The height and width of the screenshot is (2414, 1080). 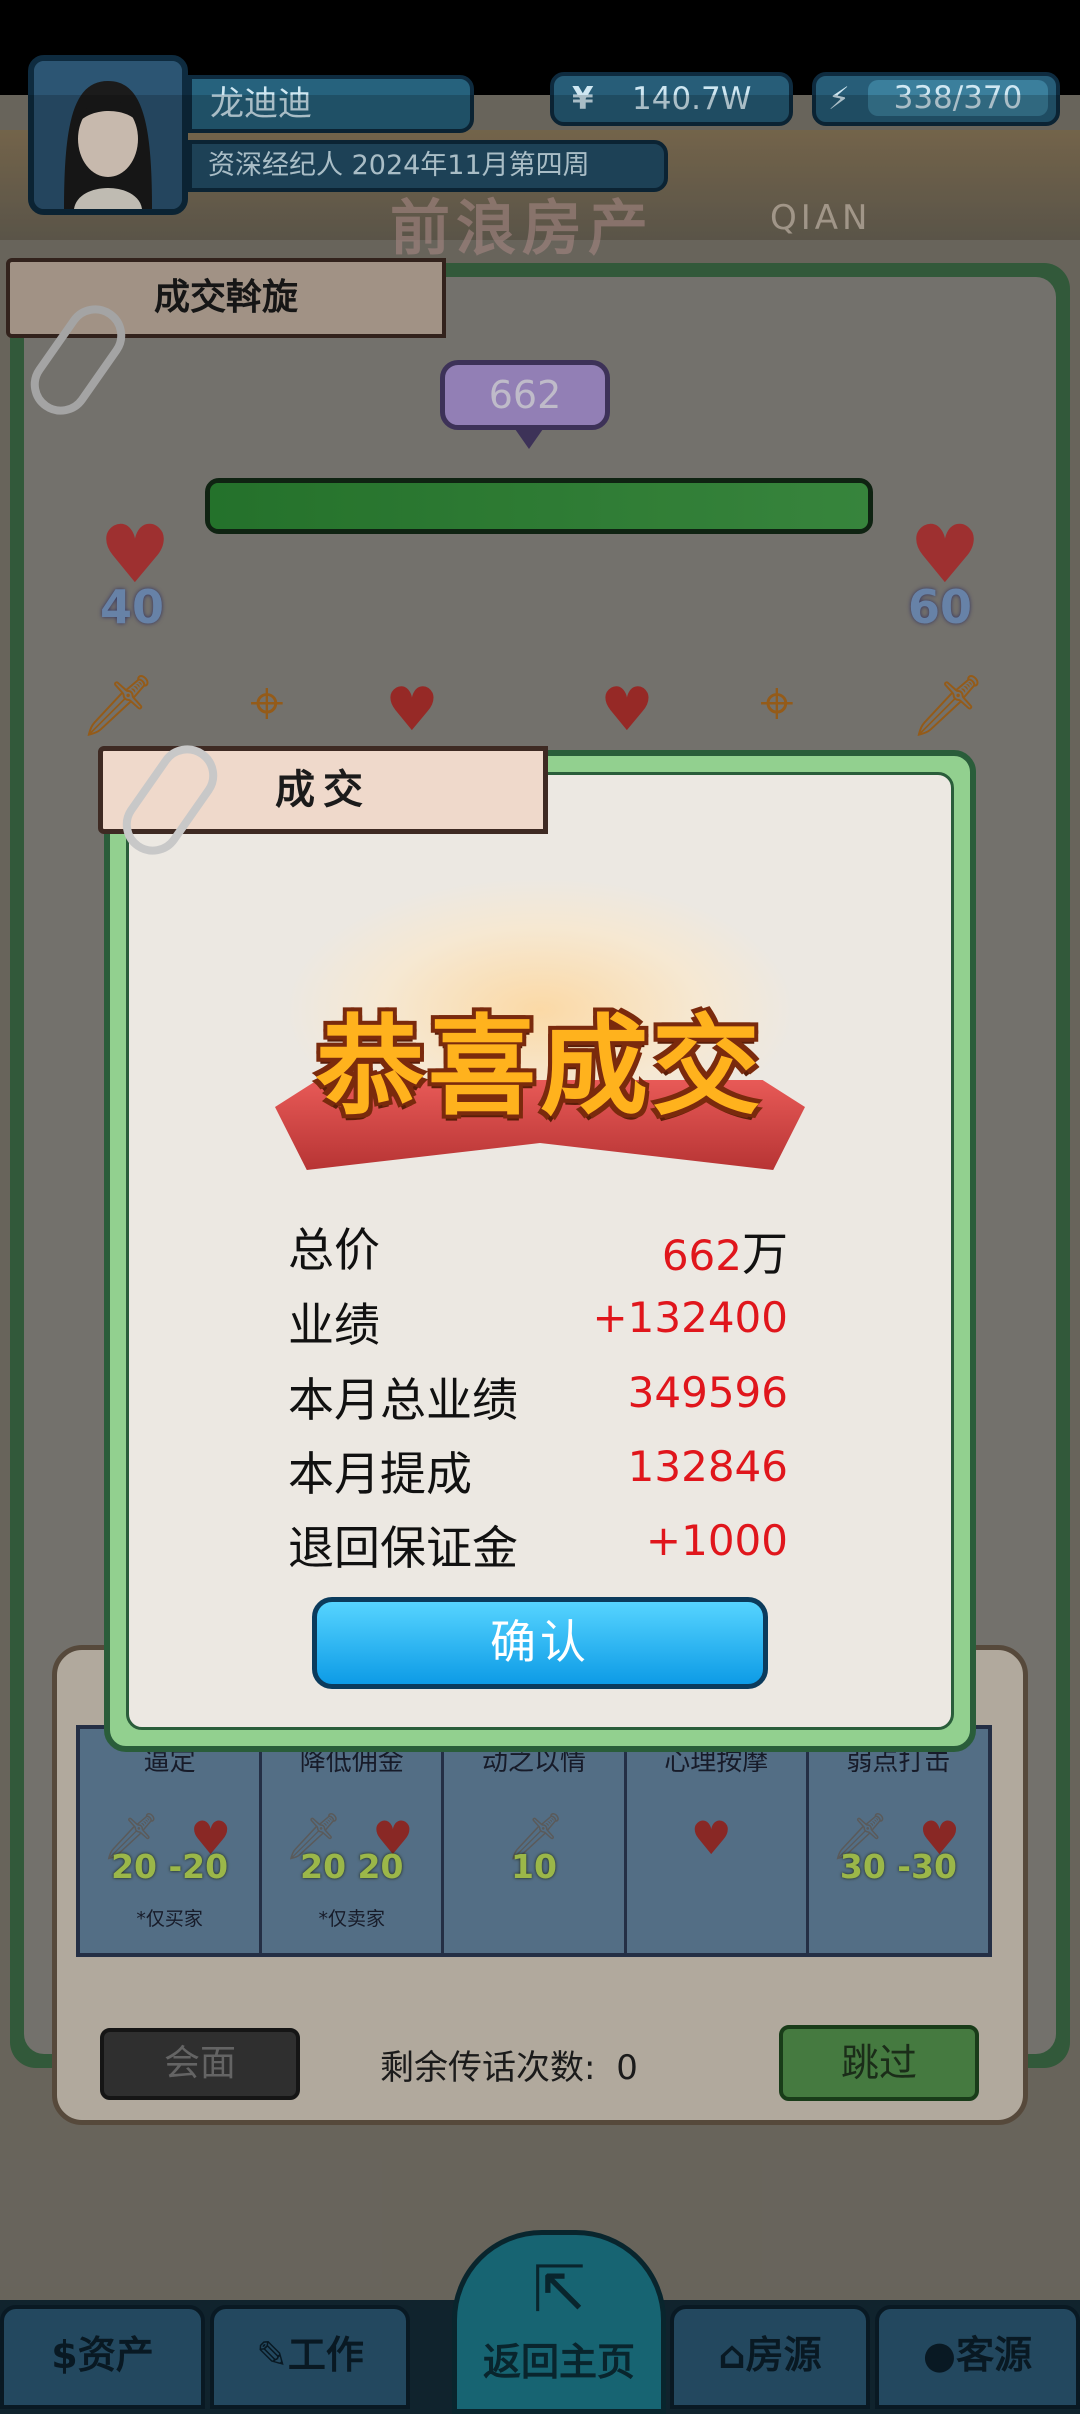 I want to click on row-value: 132846, so click(x=707, y=1466).